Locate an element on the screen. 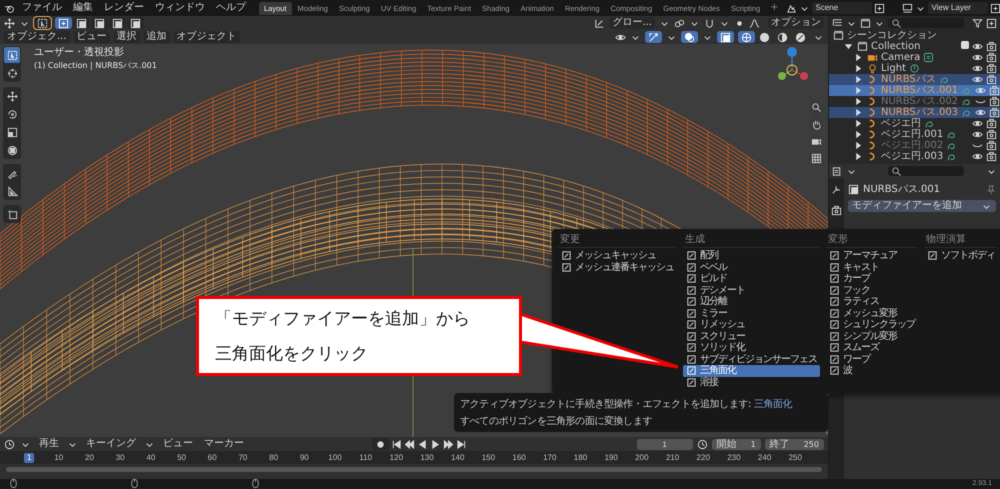 The image size is (1000, 489). menu-item: 波 is located at coordinates (872, 370).